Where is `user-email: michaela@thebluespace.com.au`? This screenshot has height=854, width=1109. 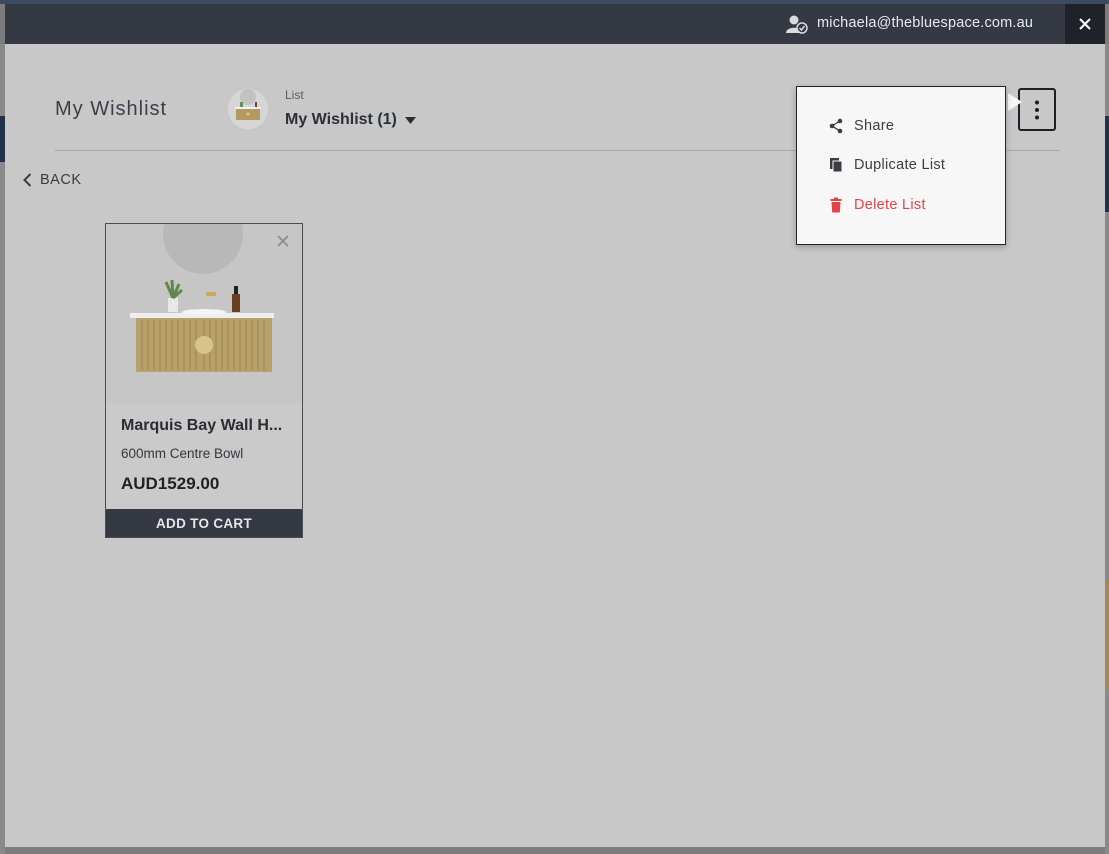 user-email: michaela@thebluespace.com.au is located at coordinates (925, 23).